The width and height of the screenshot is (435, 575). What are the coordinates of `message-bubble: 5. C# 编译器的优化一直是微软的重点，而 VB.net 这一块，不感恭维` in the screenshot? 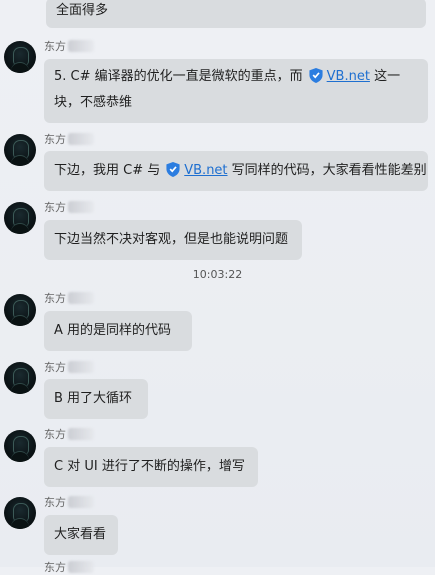 It's located at (236, 91).